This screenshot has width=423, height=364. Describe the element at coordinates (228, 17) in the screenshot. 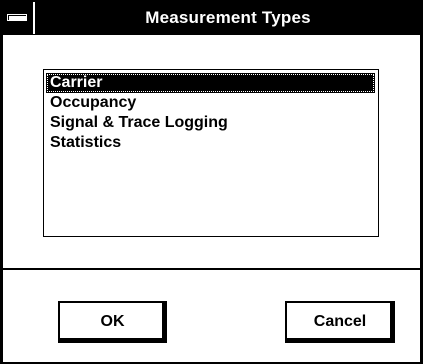

I see `window-title: Measurement Types` at that location.